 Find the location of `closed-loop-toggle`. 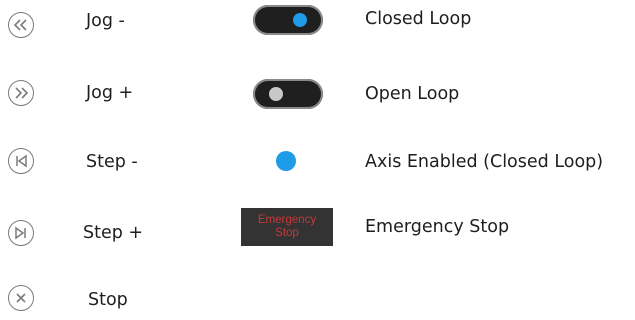

closed-loop-toggle is located at coordinates (288, 20).